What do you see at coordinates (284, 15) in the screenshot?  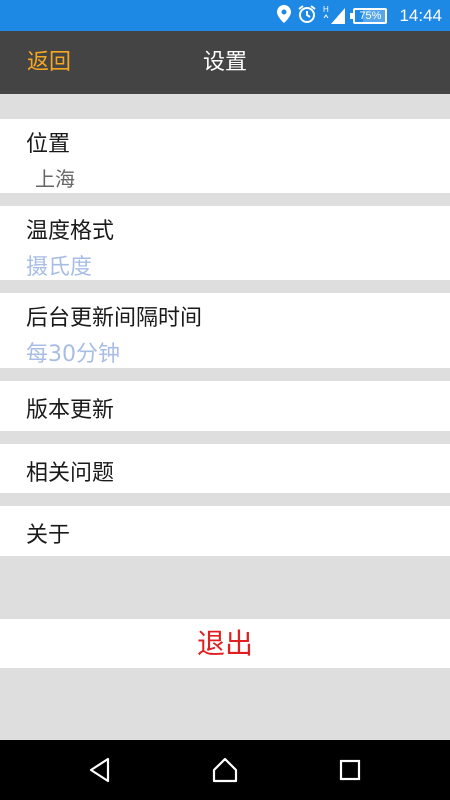 I see `location-icon` at bounding box center [284, 15].